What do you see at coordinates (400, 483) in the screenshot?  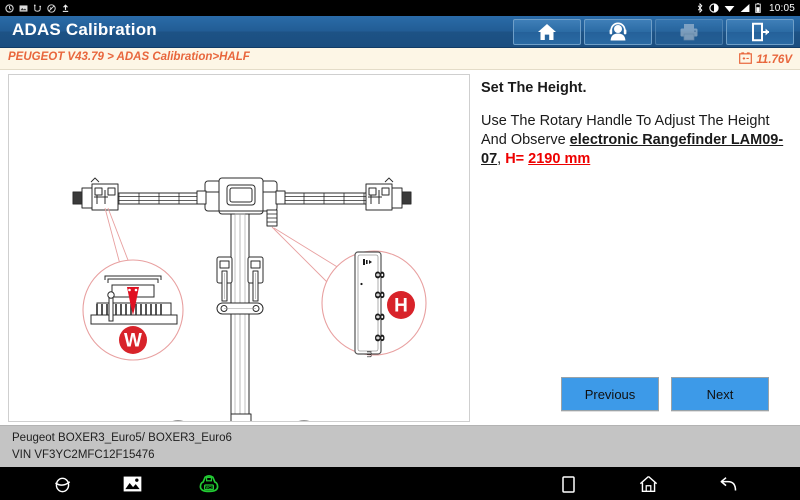 I see `android-nav-bar: VCI` at bounding box center [400, 483].